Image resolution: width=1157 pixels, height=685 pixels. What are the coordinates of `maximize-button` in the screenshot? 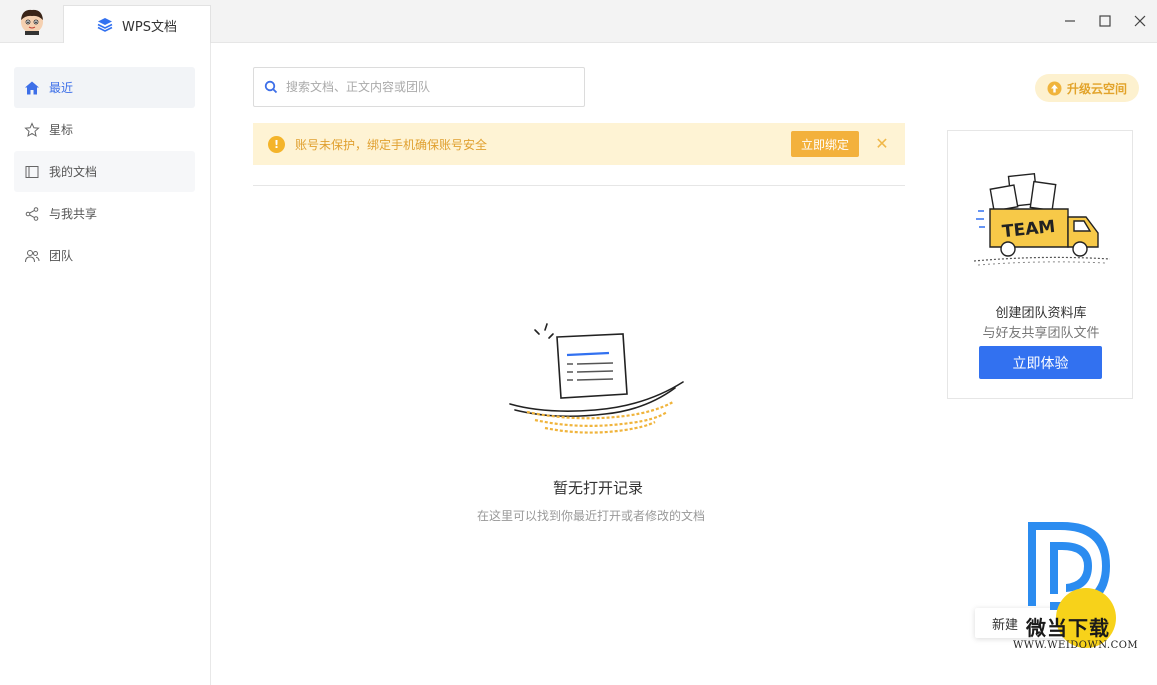 It's located at (1105, 21).